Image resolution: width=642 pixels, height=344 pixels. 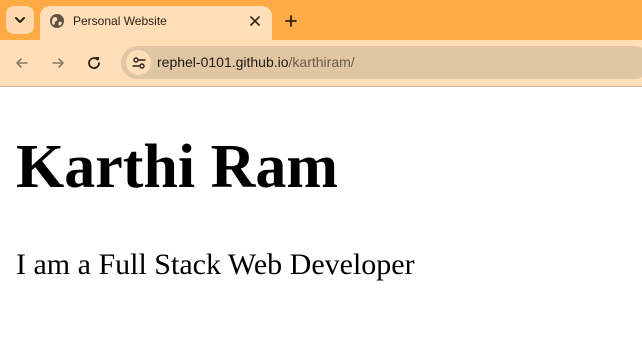 I want to click on site-info-button, so click(x=138, y=62).